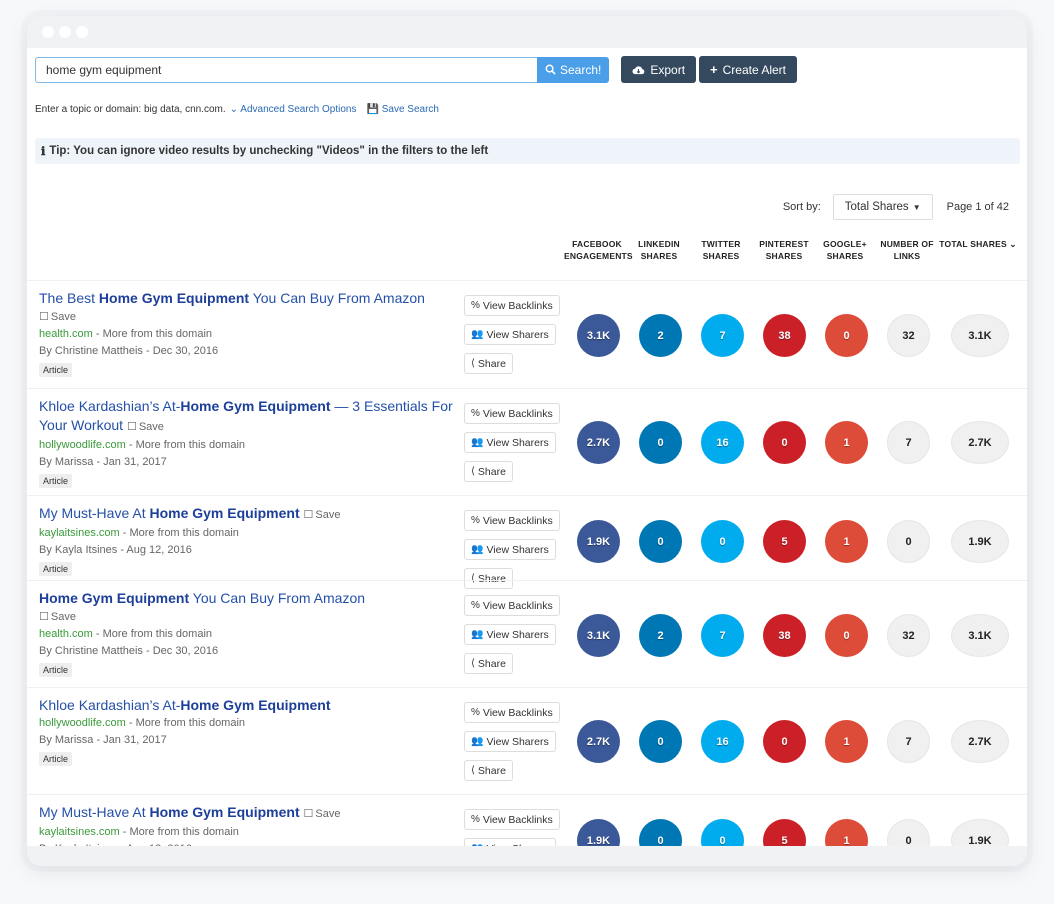 The image size is (1054, 904). What do you see at coordinates (473, 363) in the screenshot?
I see `share-icon: ⟨` at bounding box center [473, 363].